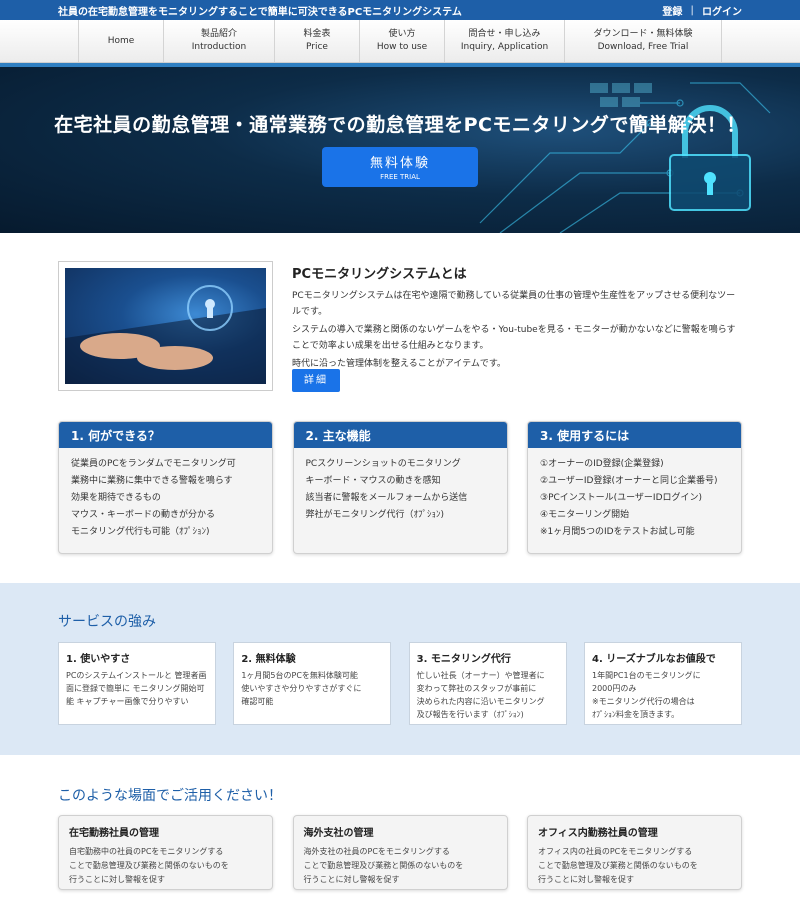 The height and width of the screenshot is (900, 800). What do you see at coordinates (480, 675) in the screenshot?
I see `strength-line: 忙しい社長（オーナー）や管理者に` at bounding box center [480, 675].